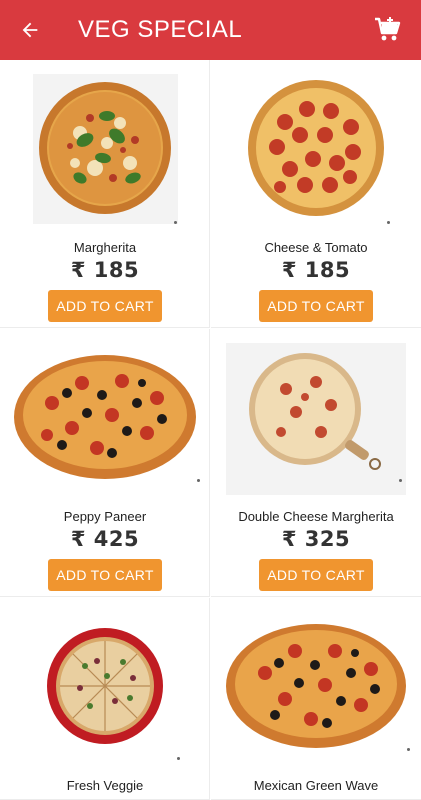 This screenshot has height=800, width=421. I want to click on product-card: Fresh Veggie, so click(105, 699).